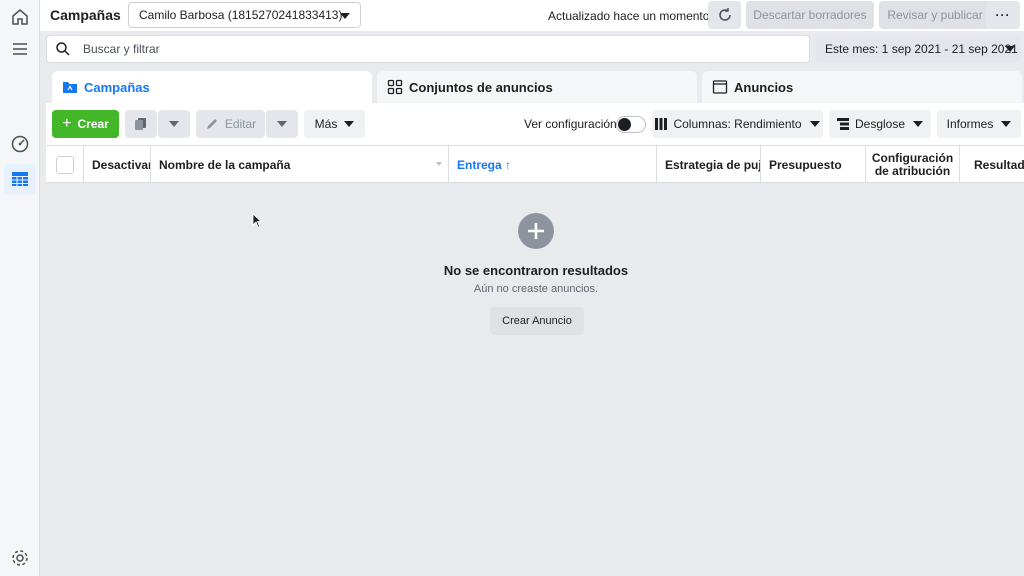 Image resolution: width=1024 pixels, height=576 pixels. I want to click on tab-label: Conjuntos de anuncios, so click(481, 87).